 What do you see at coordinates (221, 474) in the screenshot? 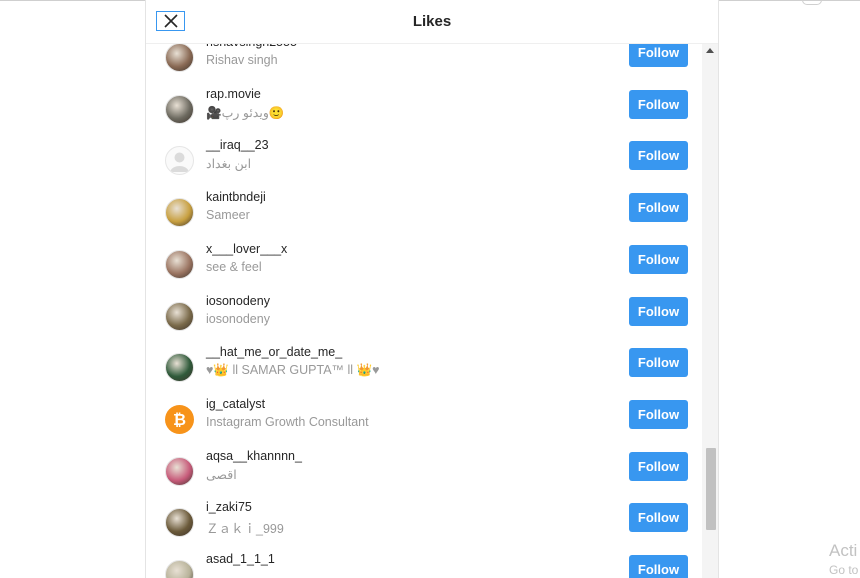
I see `full-name: اقصی` at bounding box center [221, 474].